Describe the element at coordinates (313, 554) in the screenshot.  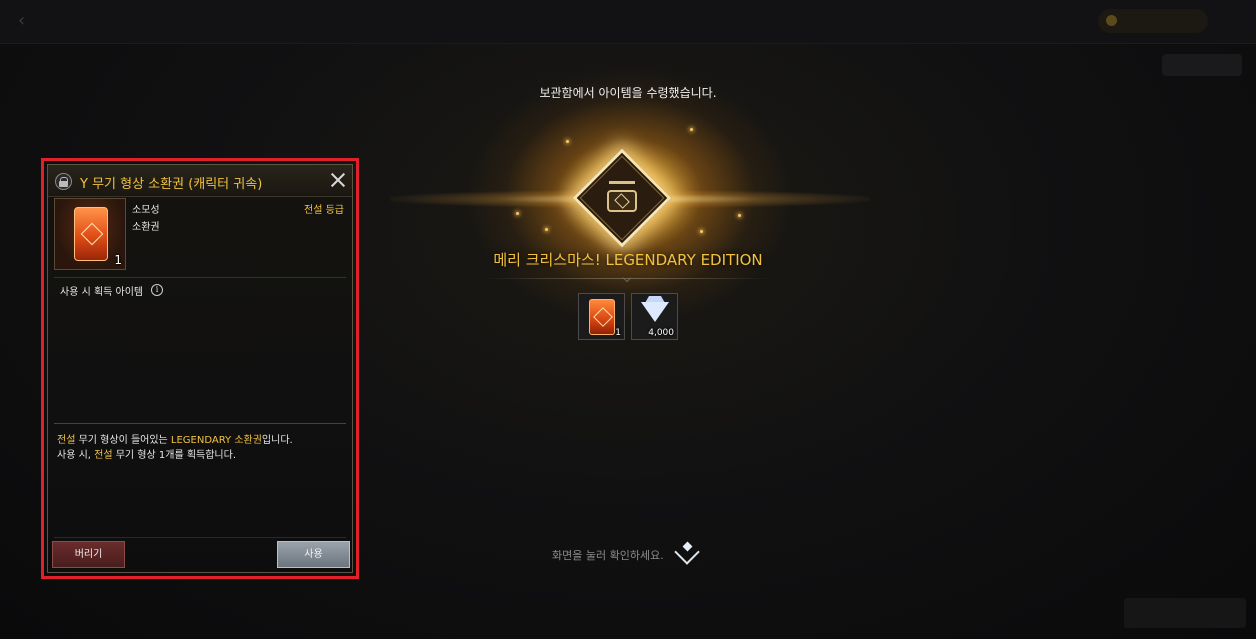
I see `use-button: 사용` at that location.